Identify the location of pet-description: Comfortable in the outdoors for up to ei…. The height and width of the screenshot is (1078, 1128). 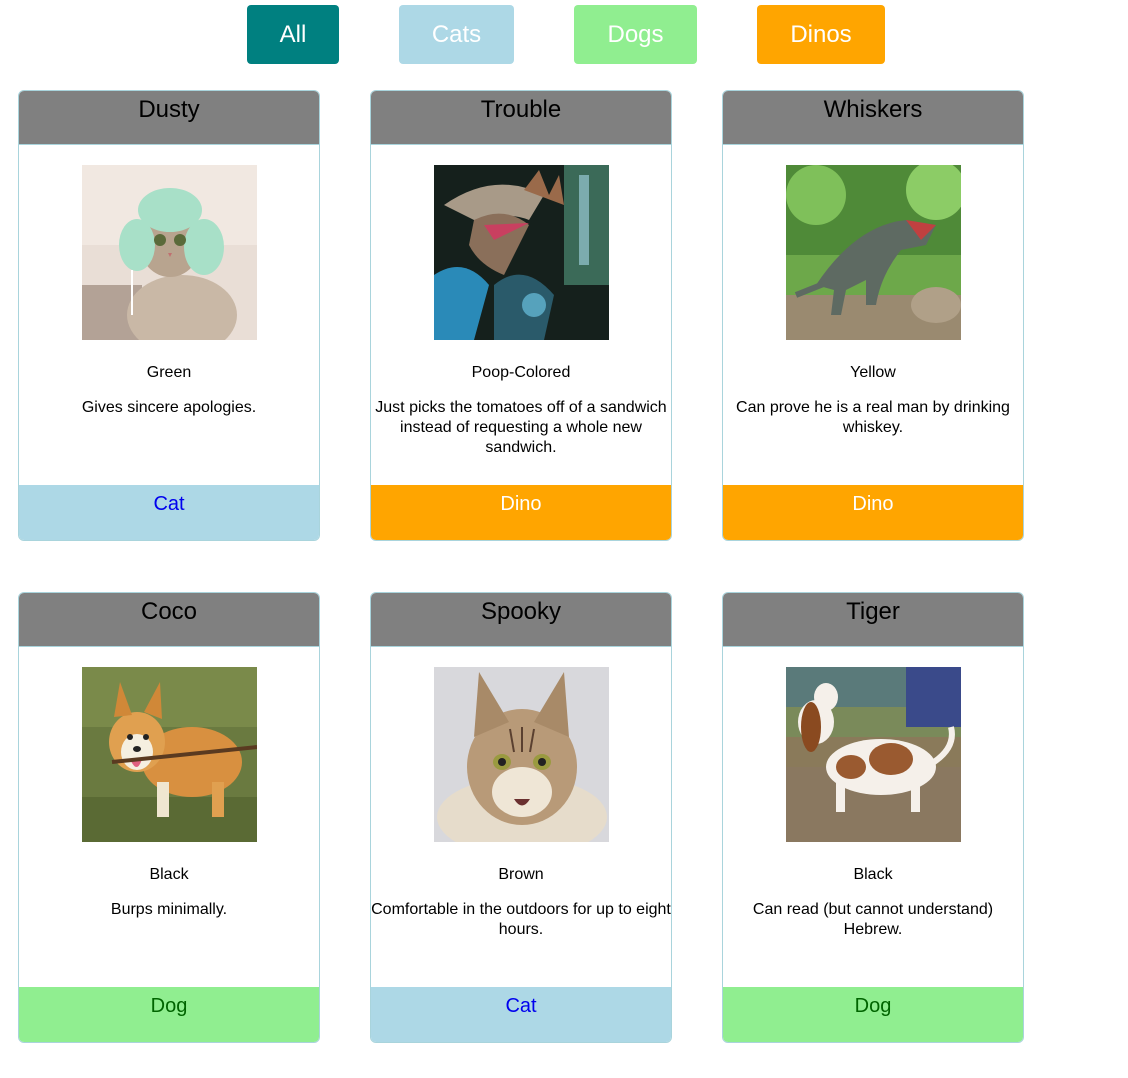
(521, 919).